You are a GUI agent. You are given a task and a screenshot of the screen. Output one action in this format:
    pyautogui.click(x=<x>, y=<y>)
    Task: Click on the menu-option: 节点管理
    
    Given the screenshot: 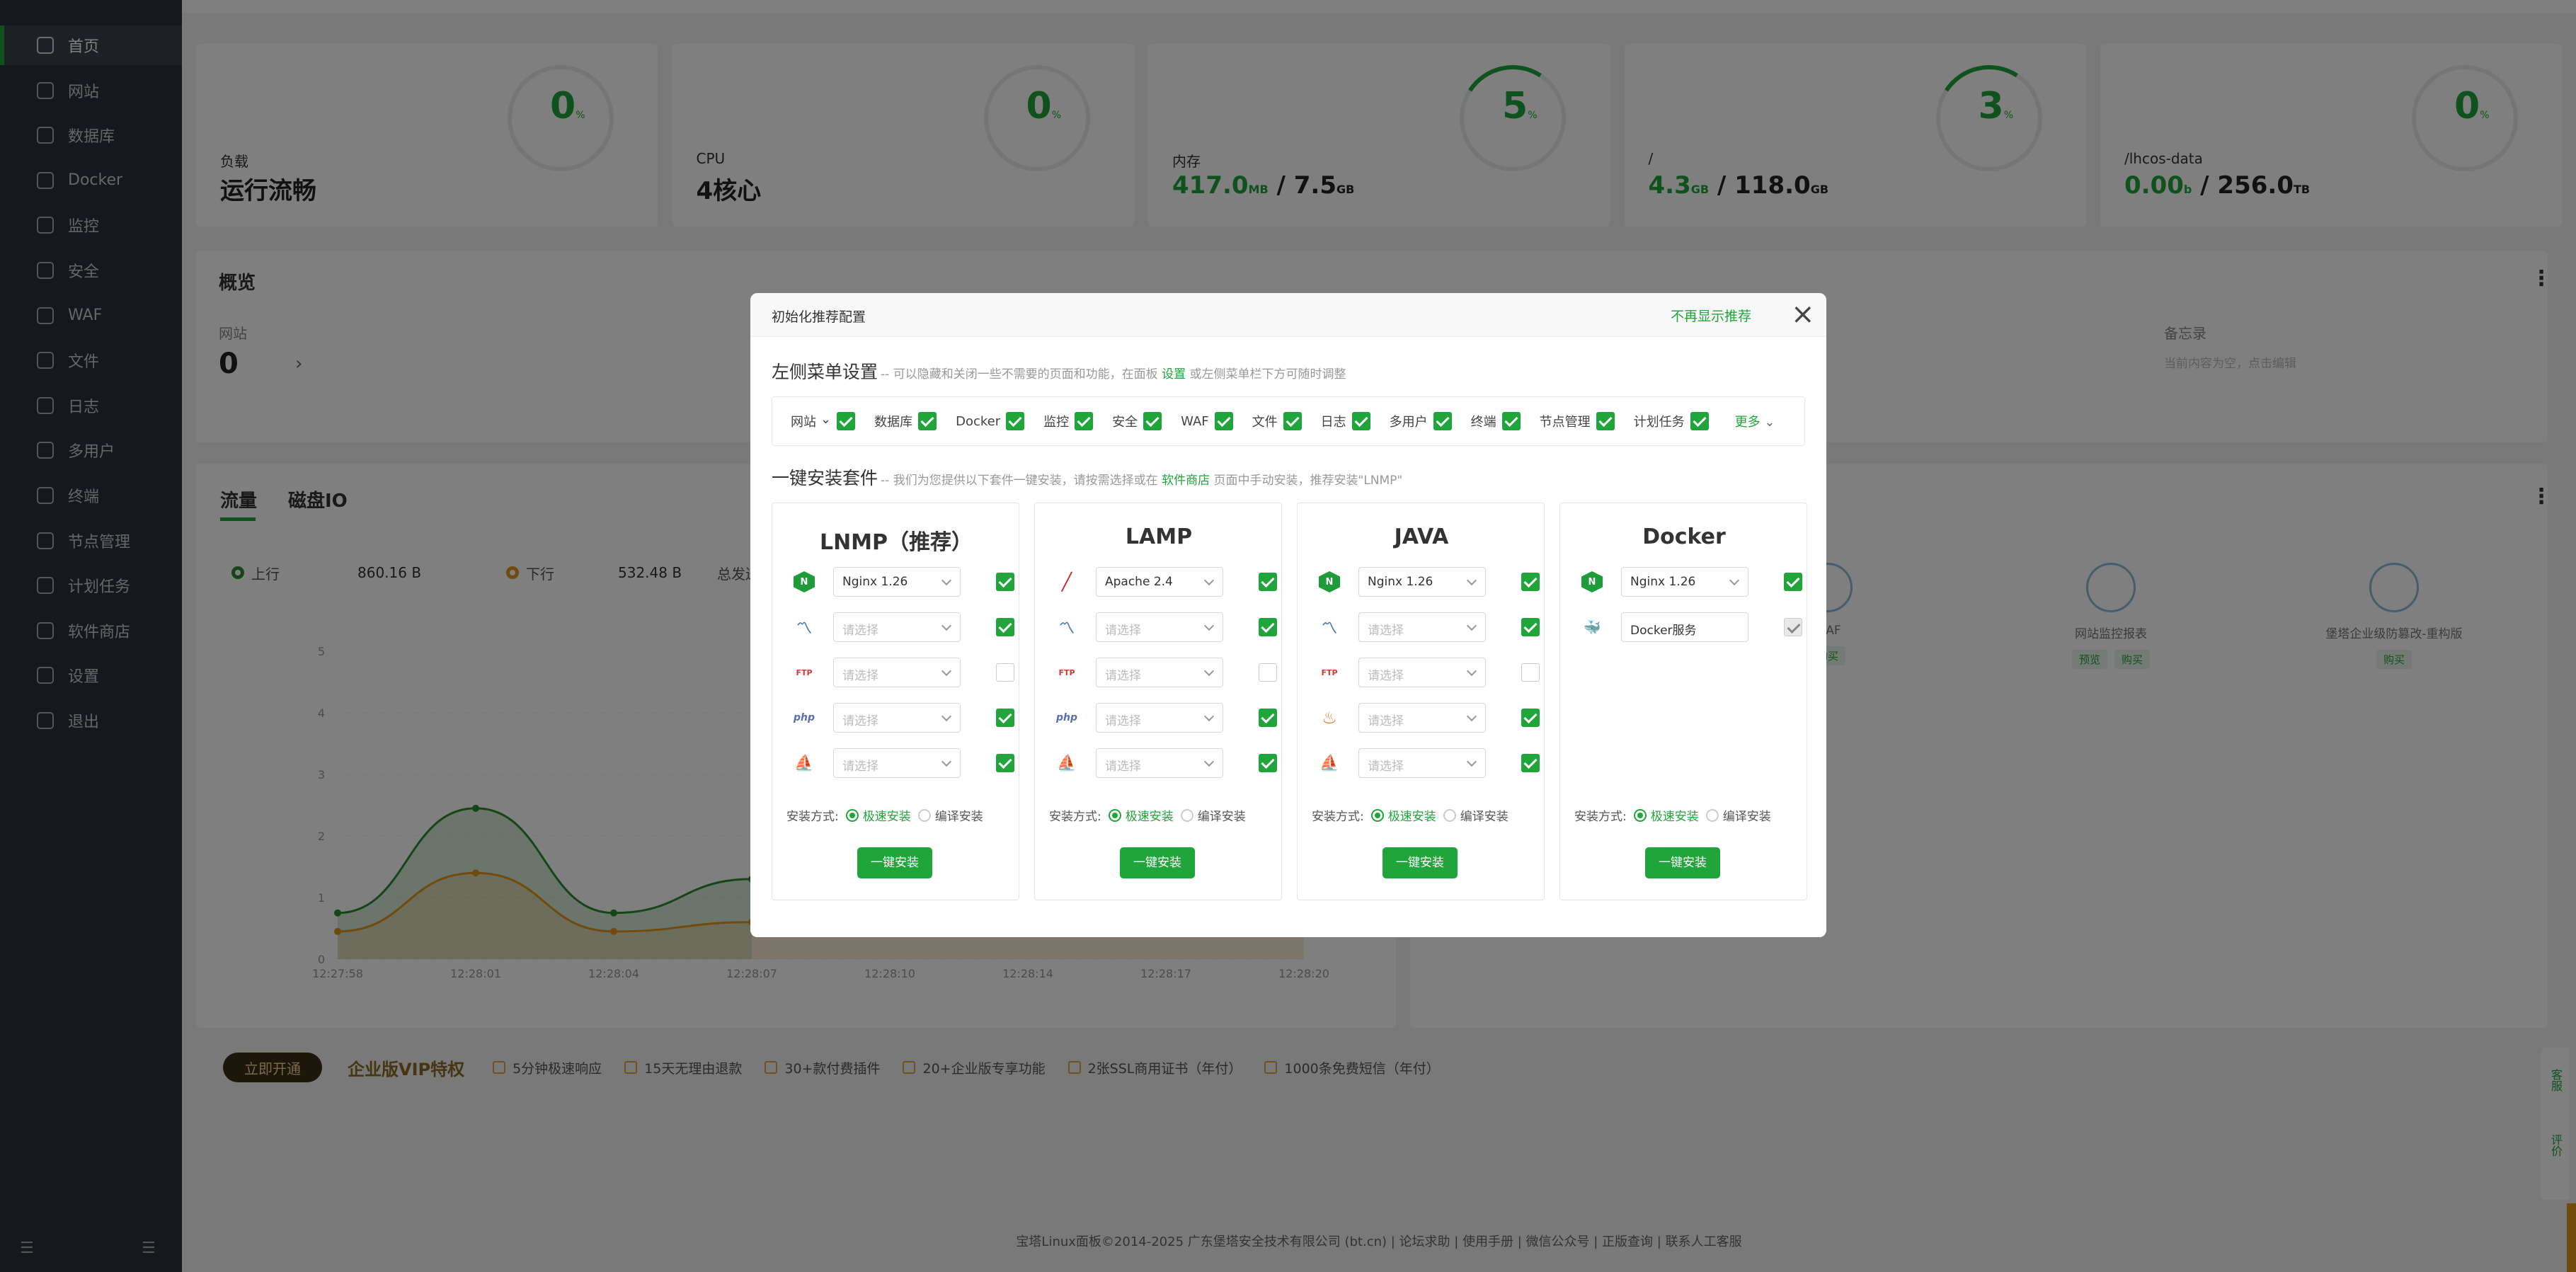 What is the action you would take?
    pyautogui.click(x=1577, y=421)
    